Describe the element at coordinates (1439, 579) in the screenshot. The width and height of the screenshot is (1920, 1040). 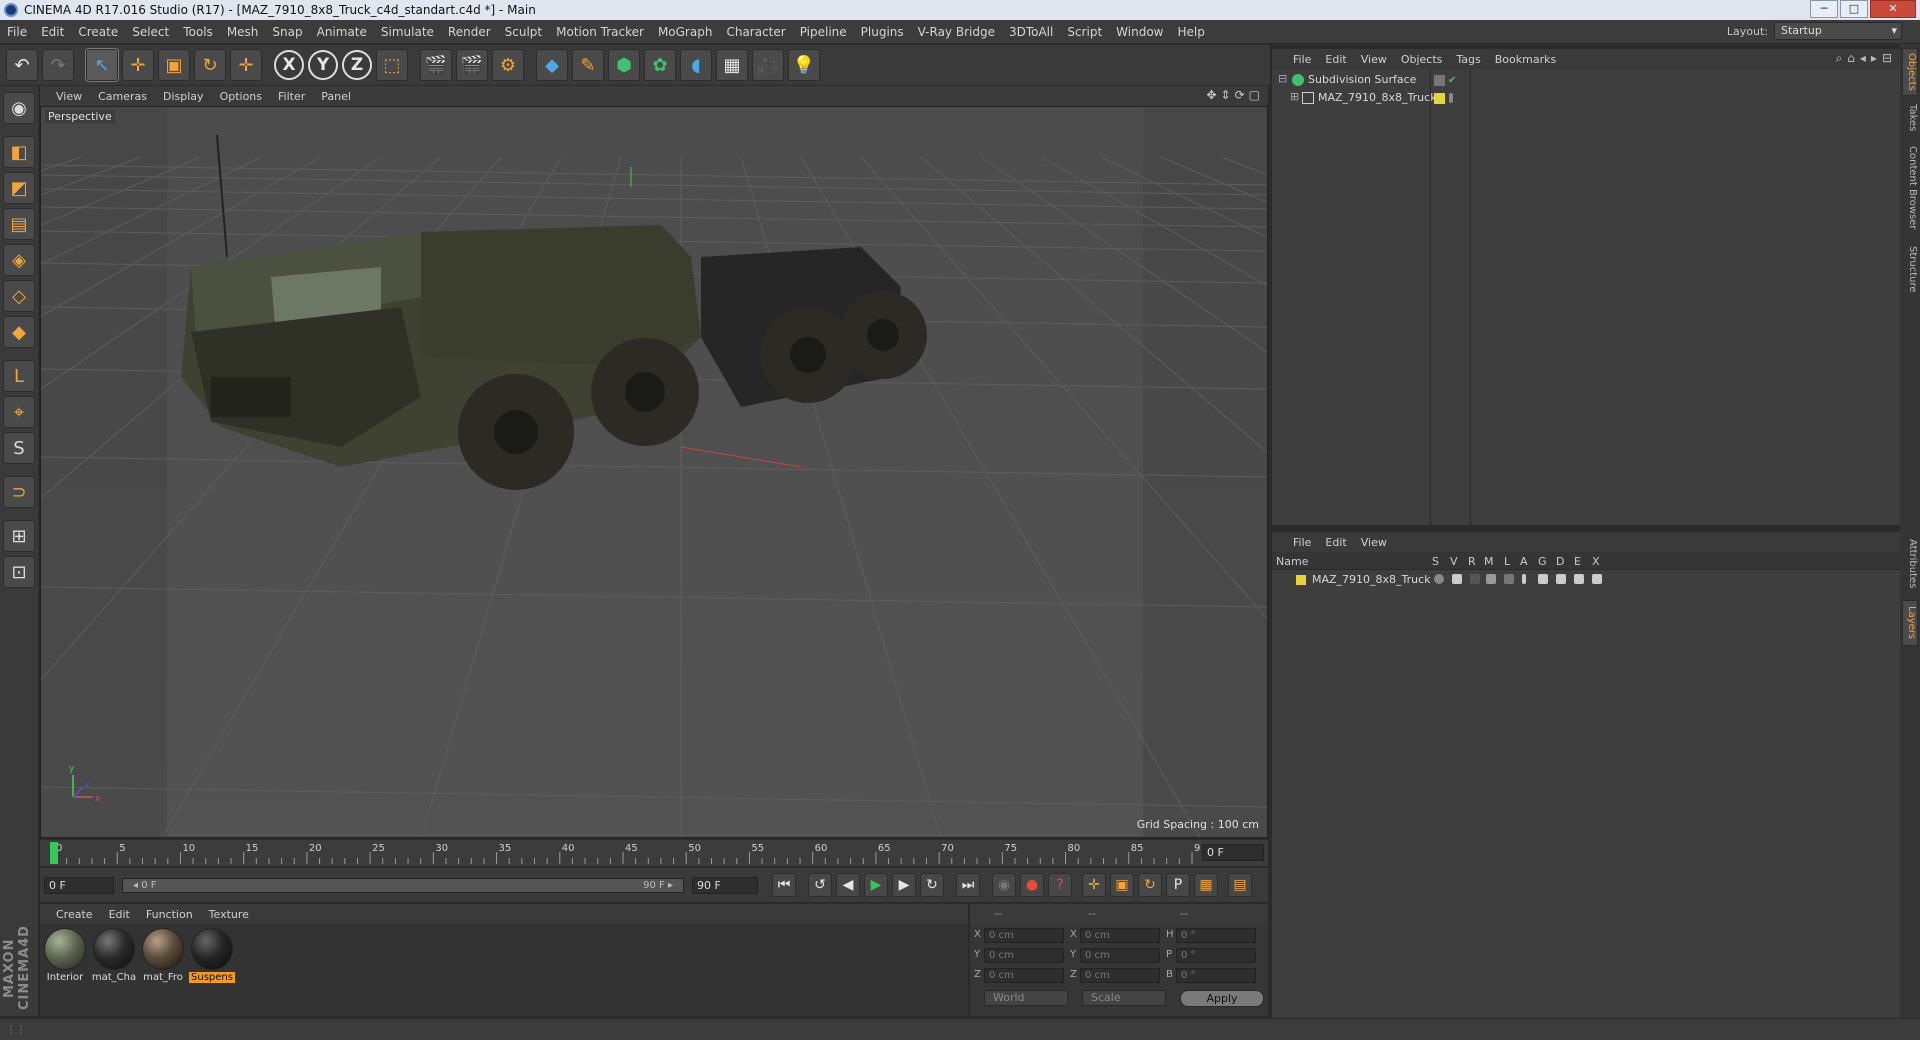
I see `solo-dot-icon` at that location.